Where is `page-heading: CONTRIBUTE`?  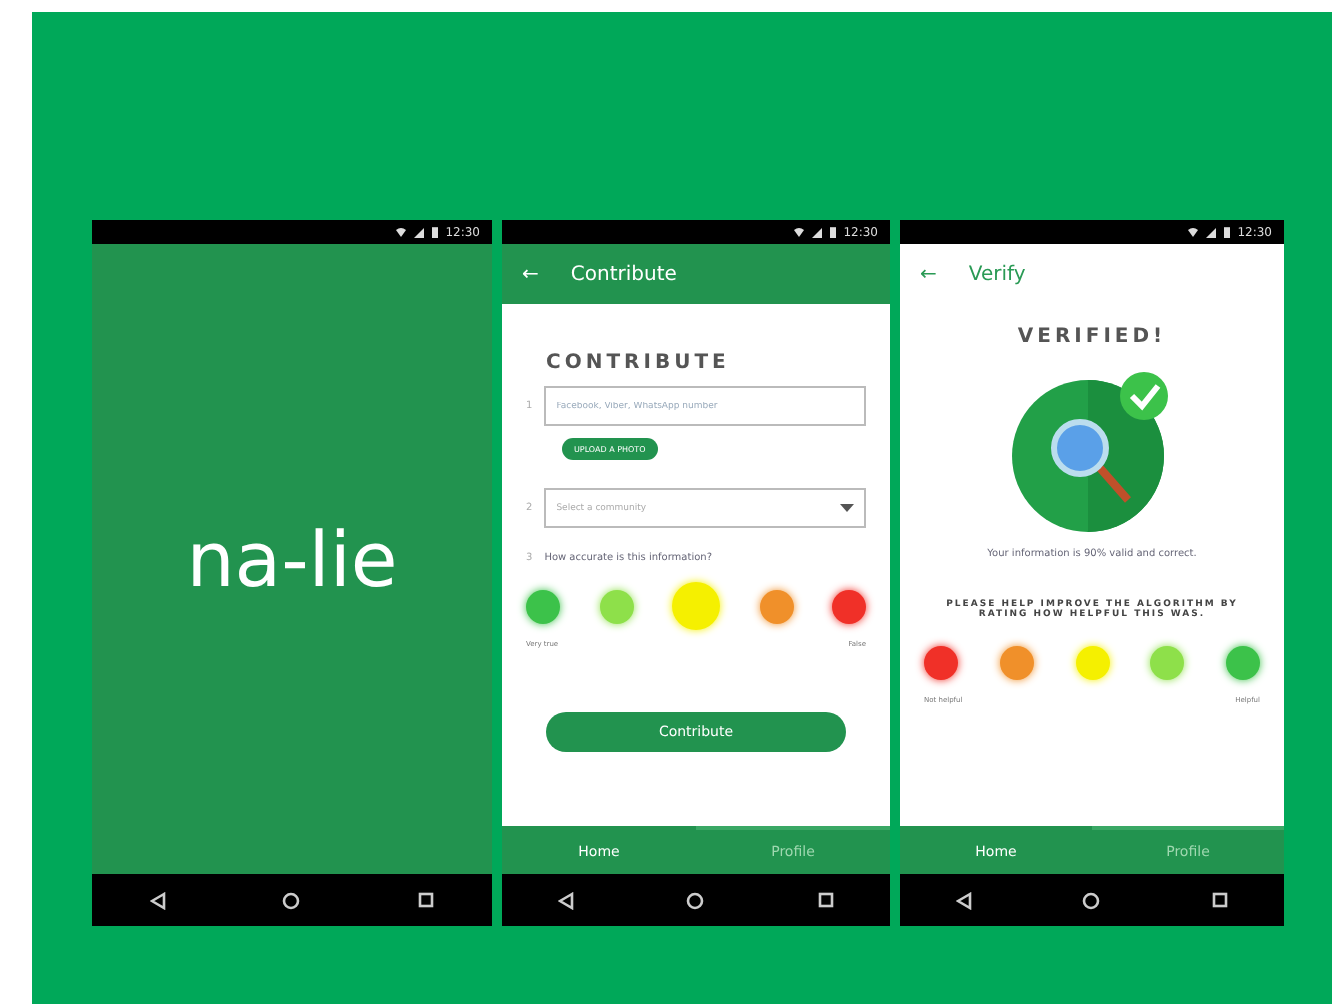 page-heading: CONTRIBUTE is located at coordinates (638, 363).